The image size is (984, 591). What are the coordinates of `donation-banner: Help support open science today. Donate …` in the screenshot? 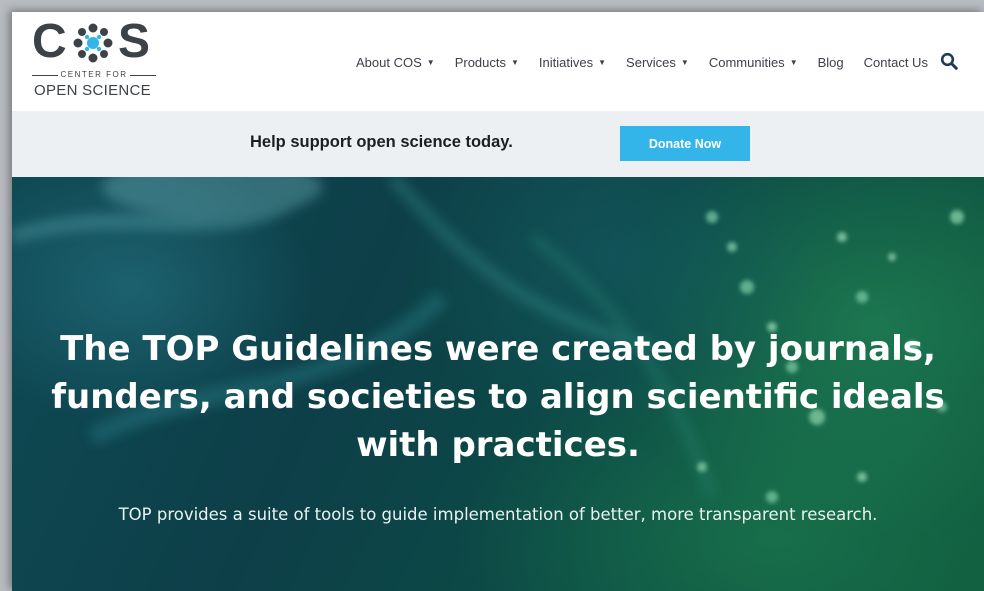 It's located at (498, 144).